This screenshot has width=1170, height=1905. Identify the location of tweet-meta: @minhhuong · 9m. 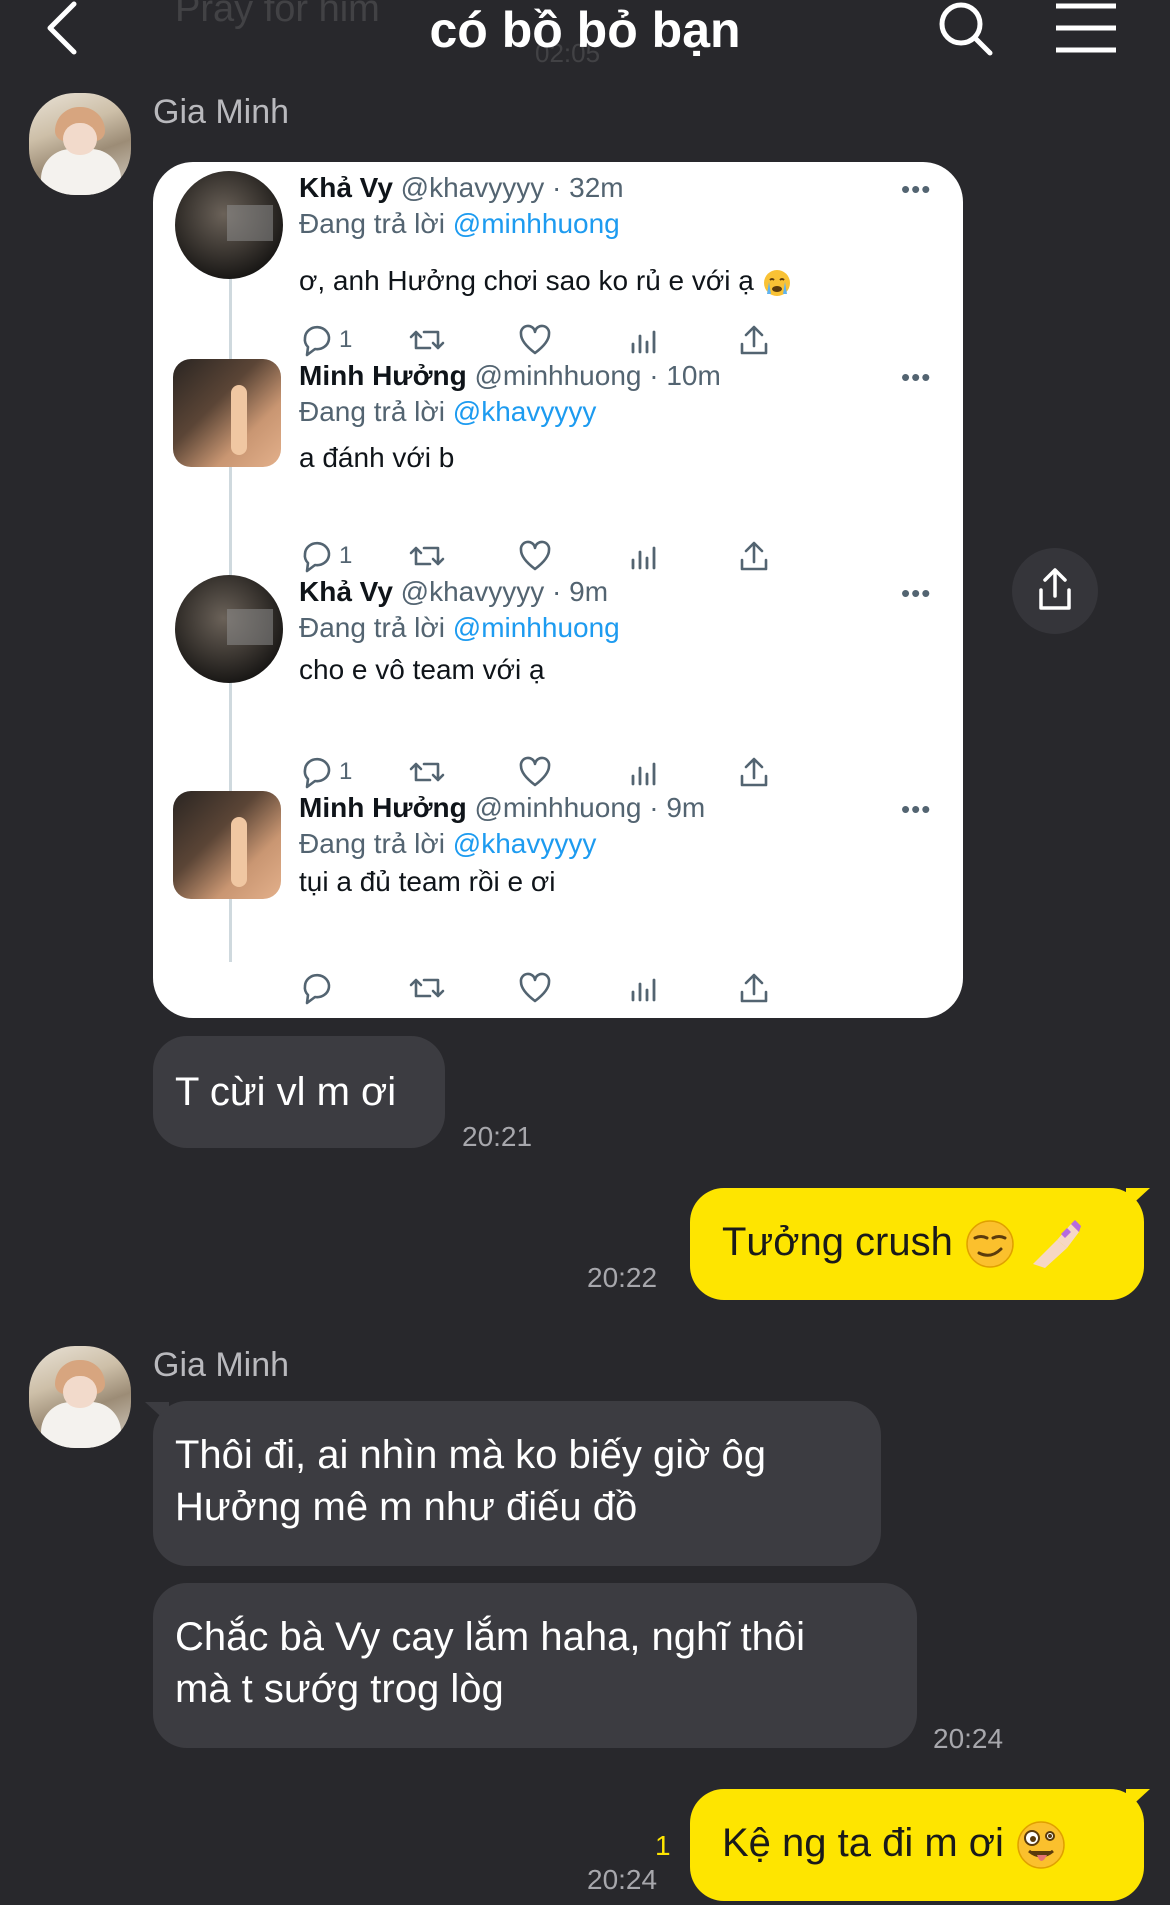
(590, 807).